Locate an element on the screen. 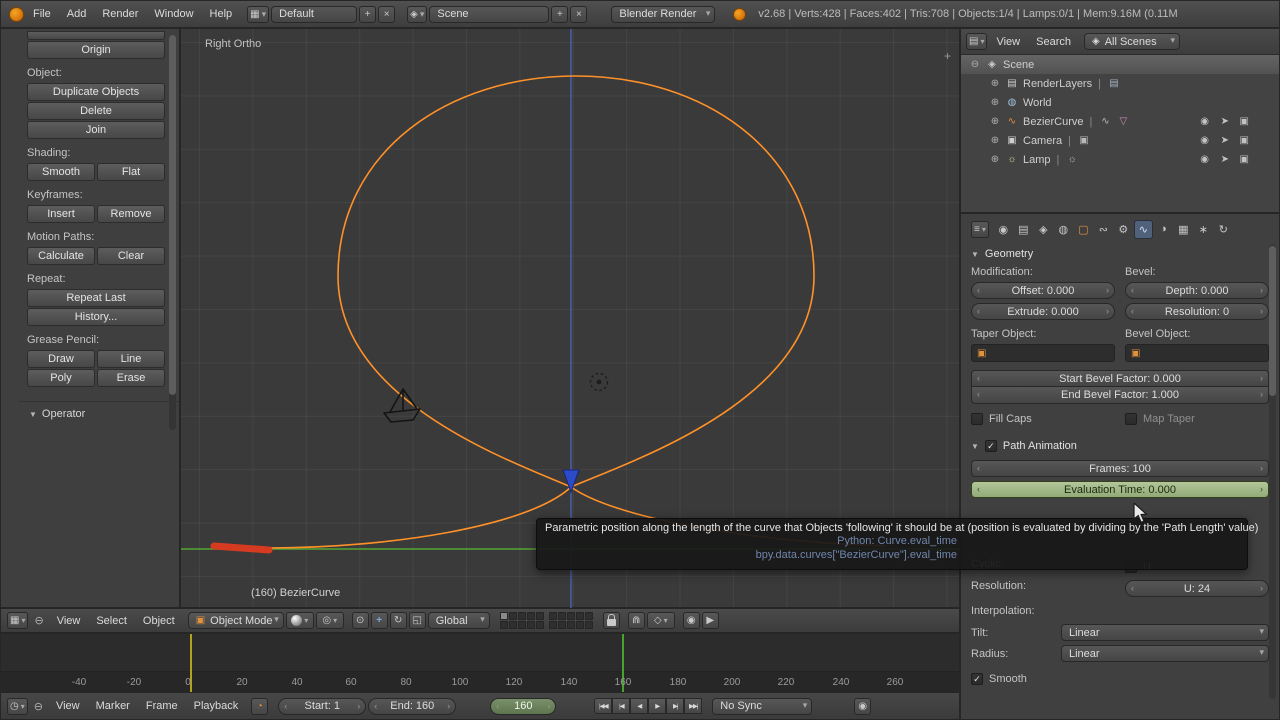 This screenshot has width=1280, height=720. opengl-render-image-button: ◉ is located at coordinates (691, 620).